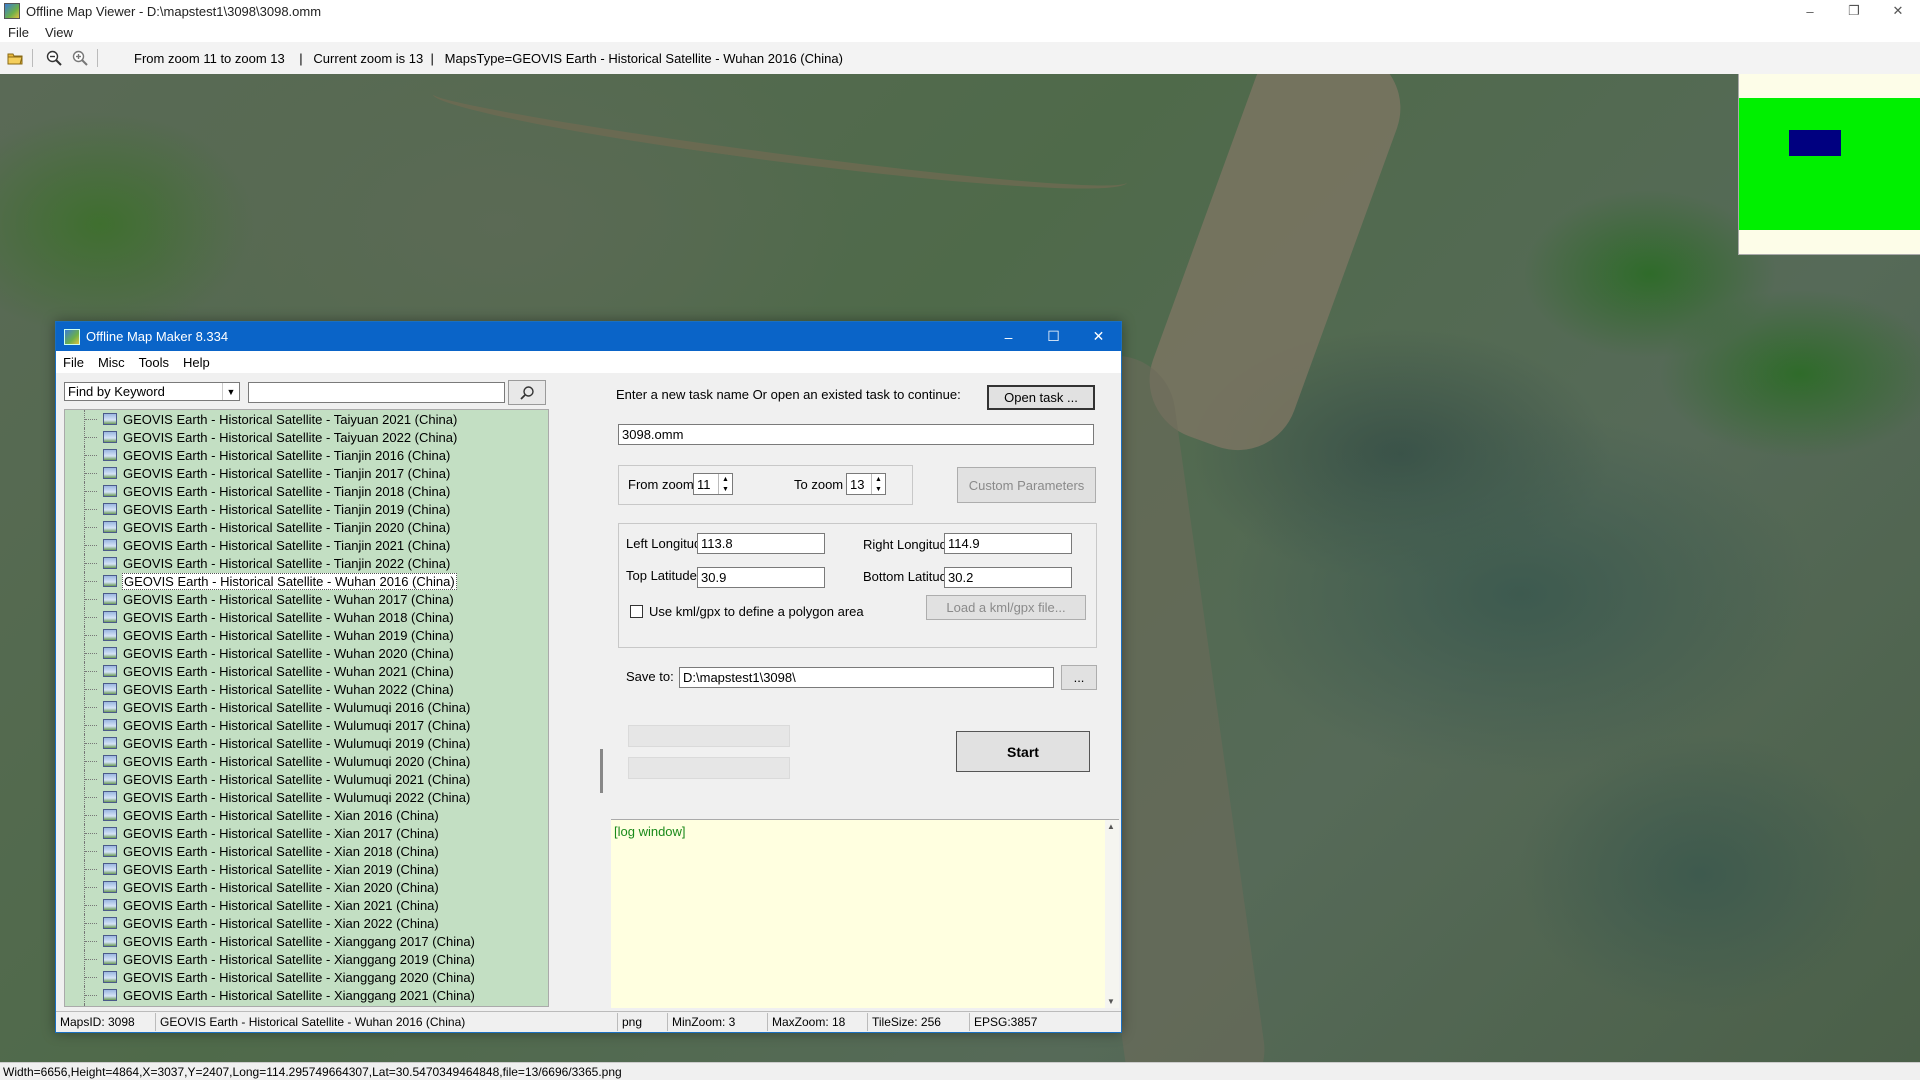  What do you see at coordinates (1023, 751) in the screenshot?
I see `start-button: Start` at bounding box center [1023, 751].